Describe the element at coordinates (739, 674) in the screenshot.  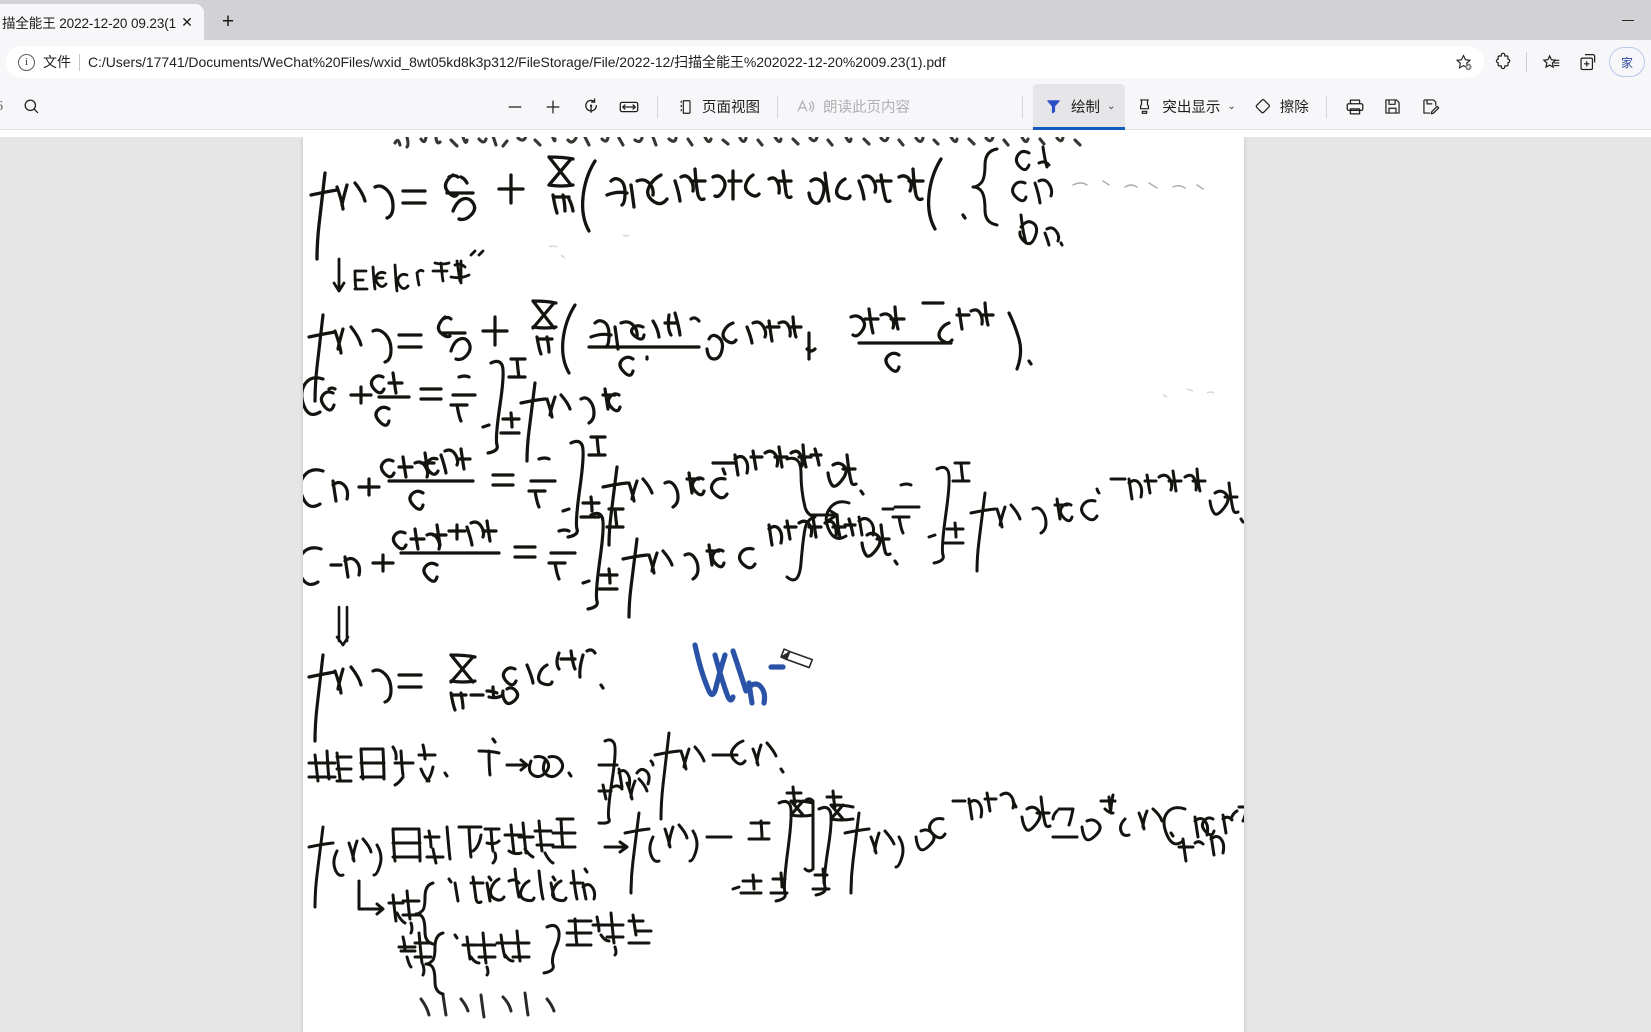
I see `blue-ink-annotation` at that location.